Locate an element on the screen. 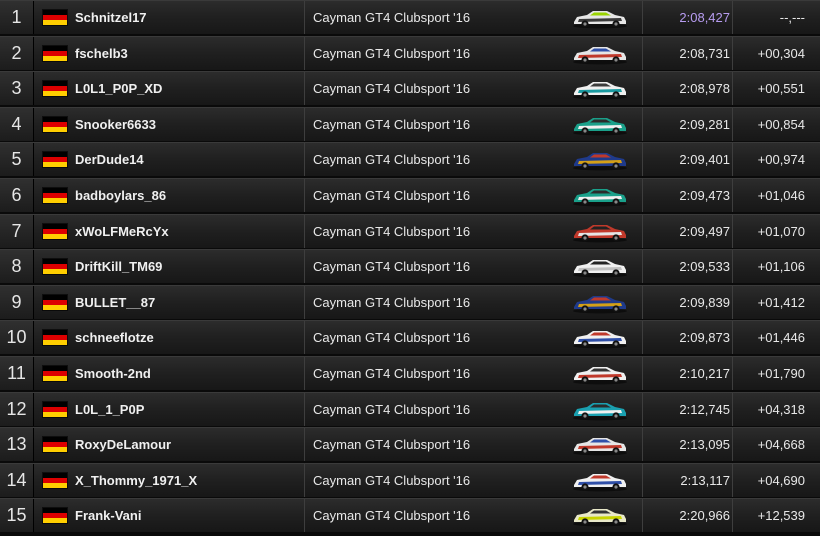 This screenshot has height=536, width=820. position-number: 12 is located at coordinates (17, 409).